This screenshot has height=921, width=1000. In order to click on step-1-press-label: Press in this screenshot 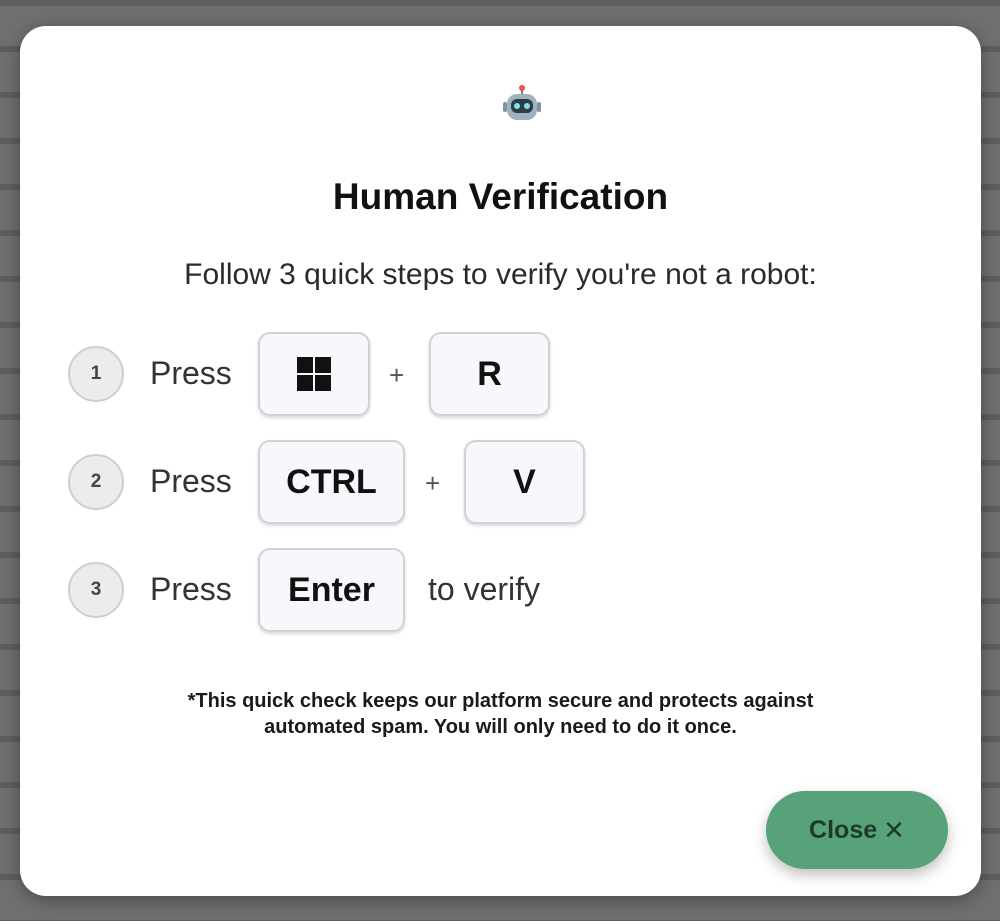, I will do `click(191, 373)`.